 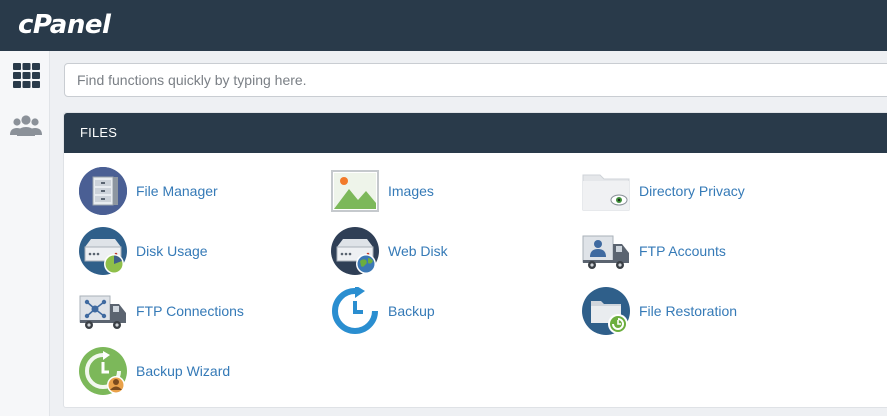 What do you see at coordinates (103, 251) in the screenshot?
I see `disk-usage-icon` at bounding box center [103, 251].